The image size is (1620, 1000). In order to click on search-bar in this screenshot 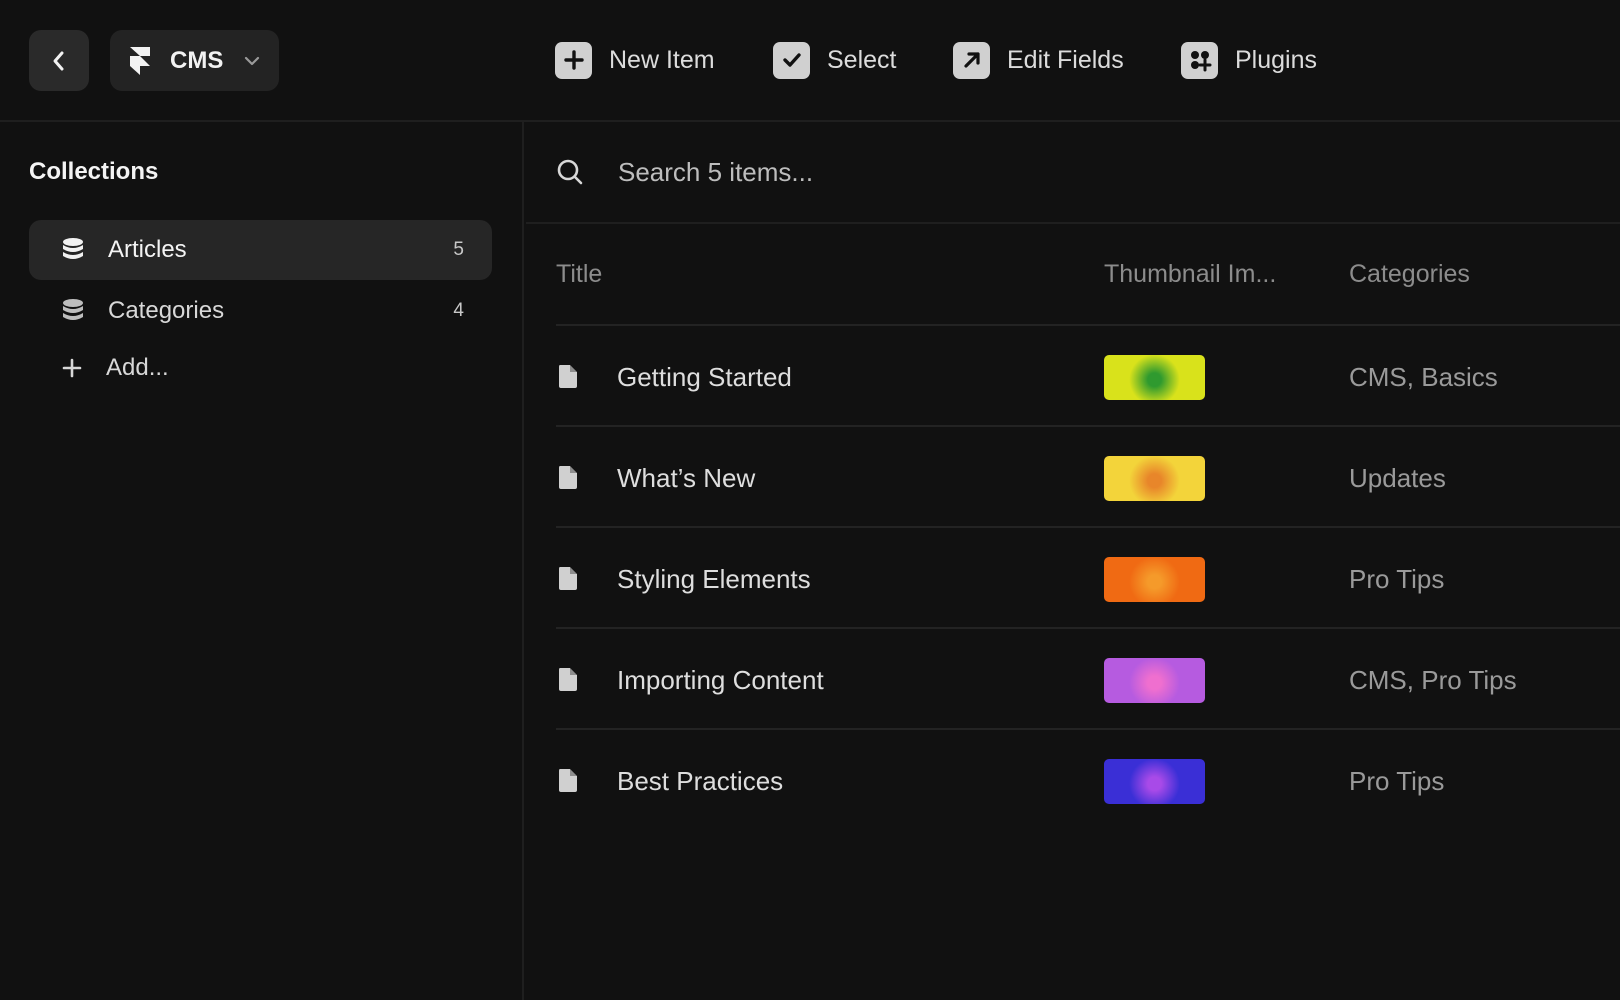, I will do `click(1073, 173)`.